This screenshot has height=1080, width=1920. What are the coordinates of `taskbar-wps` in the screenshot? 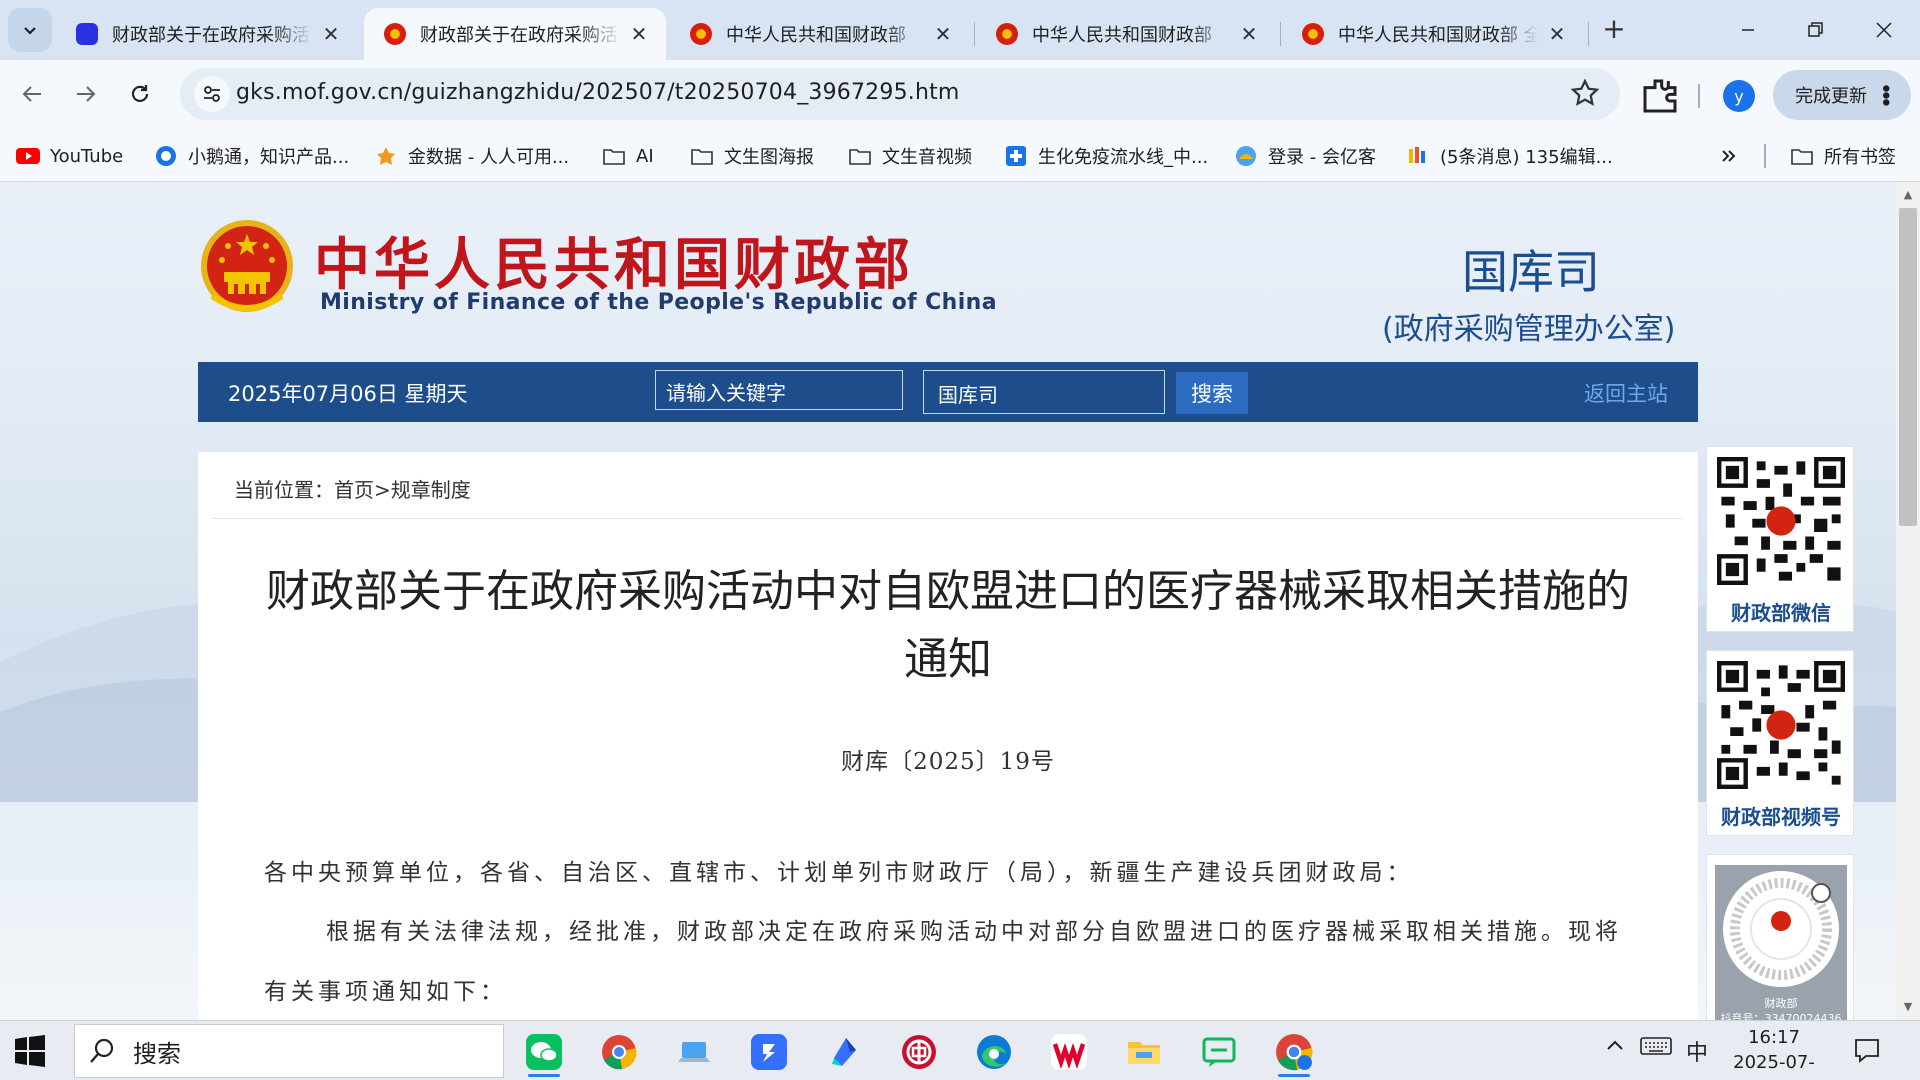 It's located at (1069, 1052).